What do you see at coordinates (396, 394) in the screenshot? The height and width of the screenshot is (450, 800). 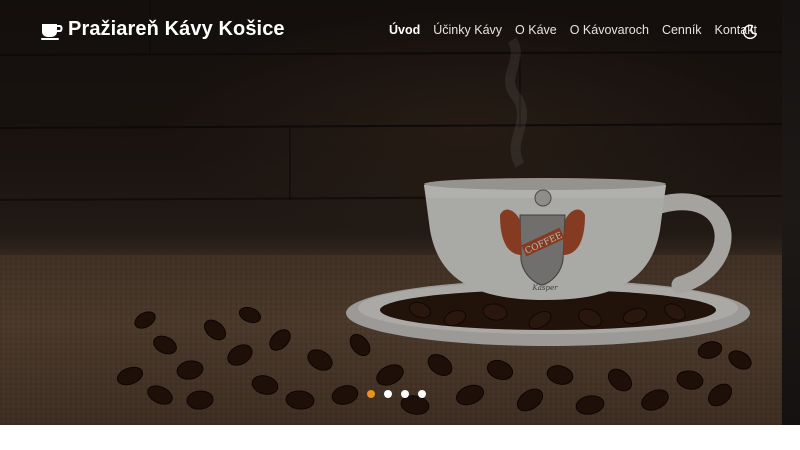 I see `slider-pagination` at bounding box center [396, 394].